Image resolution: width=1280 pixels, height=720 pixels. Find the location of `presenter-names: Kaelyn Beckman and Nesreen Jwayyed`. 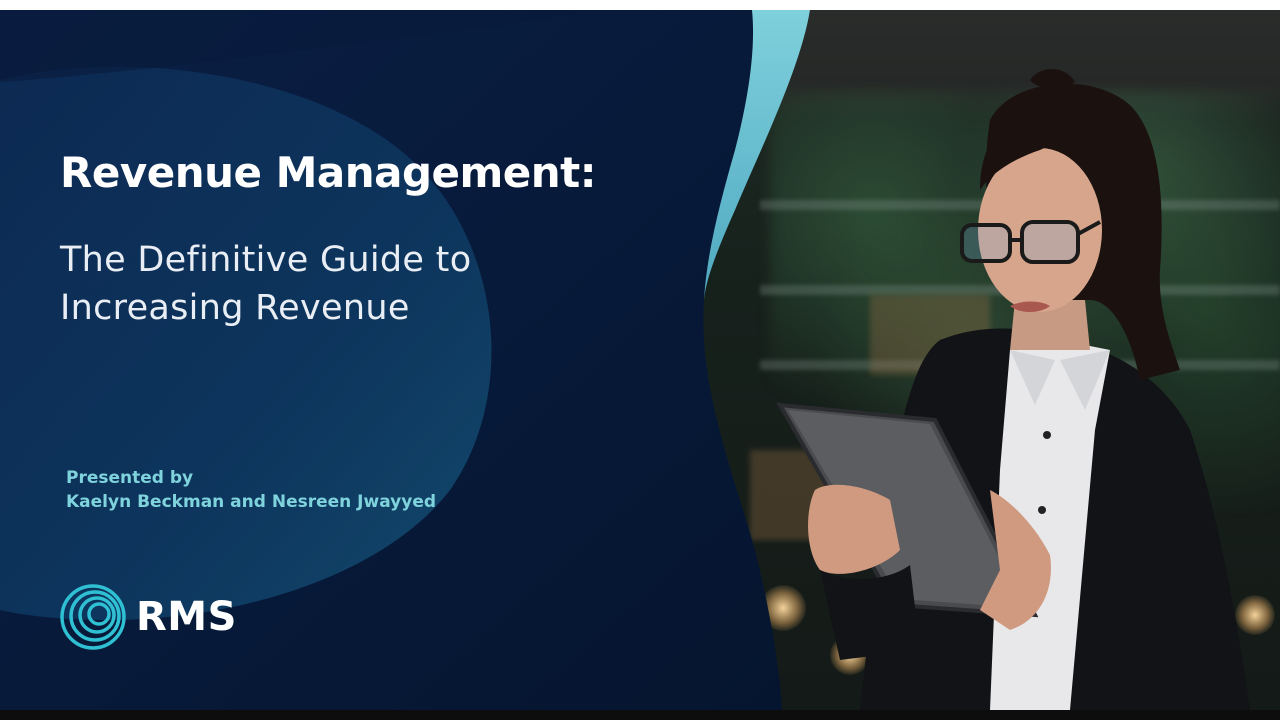

presenter-names: Kaelyn Beckman and Nesreen Jwayyed is located at coordinates (251, 502).